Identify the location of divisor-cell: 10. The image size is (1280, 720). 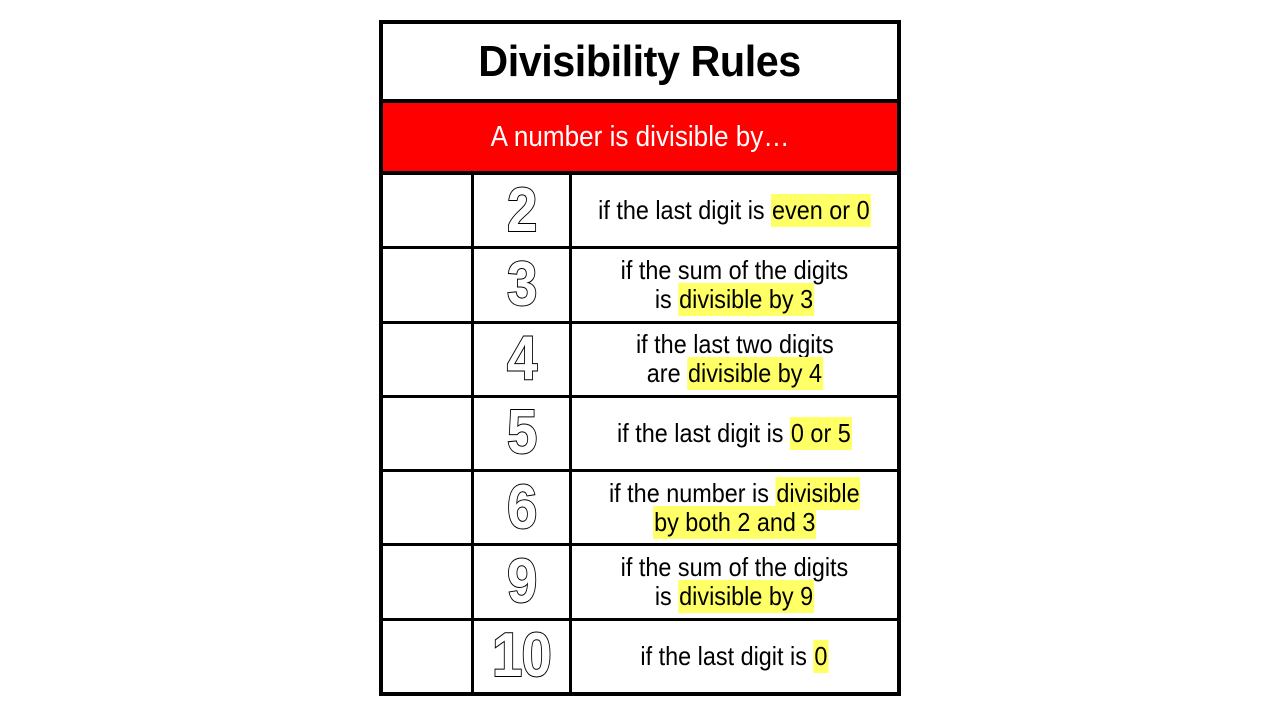
(523, 656).